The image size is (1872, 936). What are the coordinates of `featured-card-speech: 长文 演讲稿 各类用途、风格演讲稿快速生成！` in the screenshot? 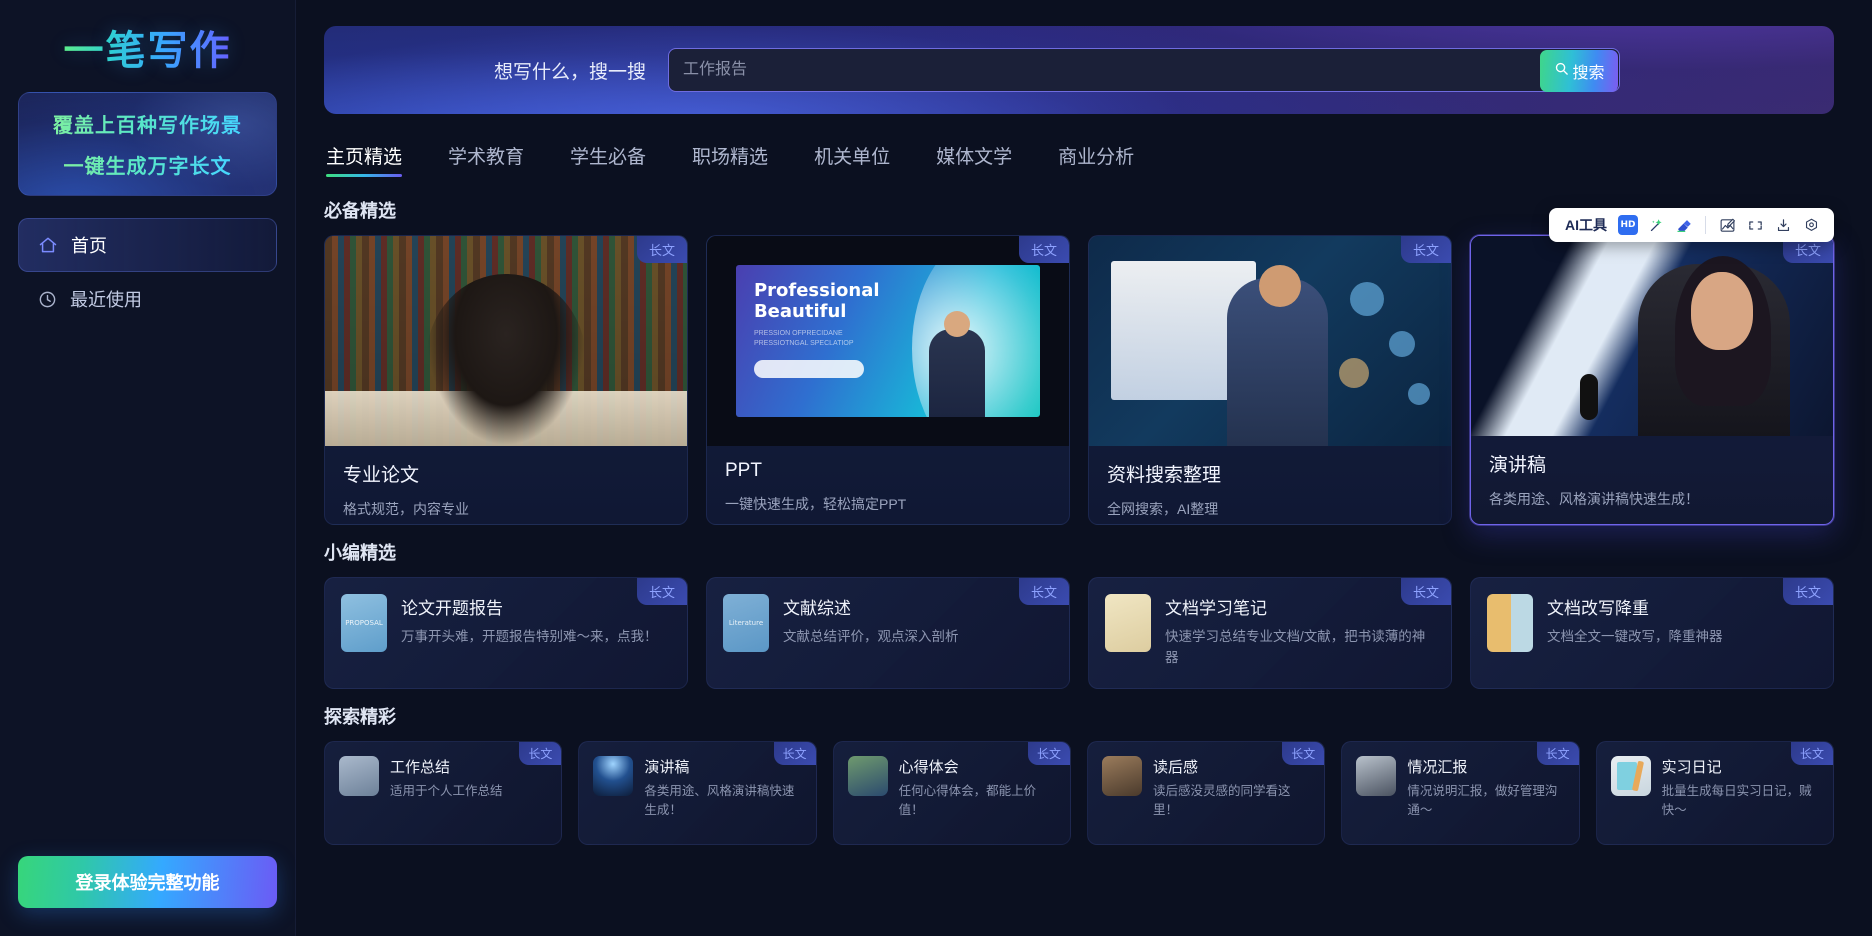 It's located at (1652, 380).